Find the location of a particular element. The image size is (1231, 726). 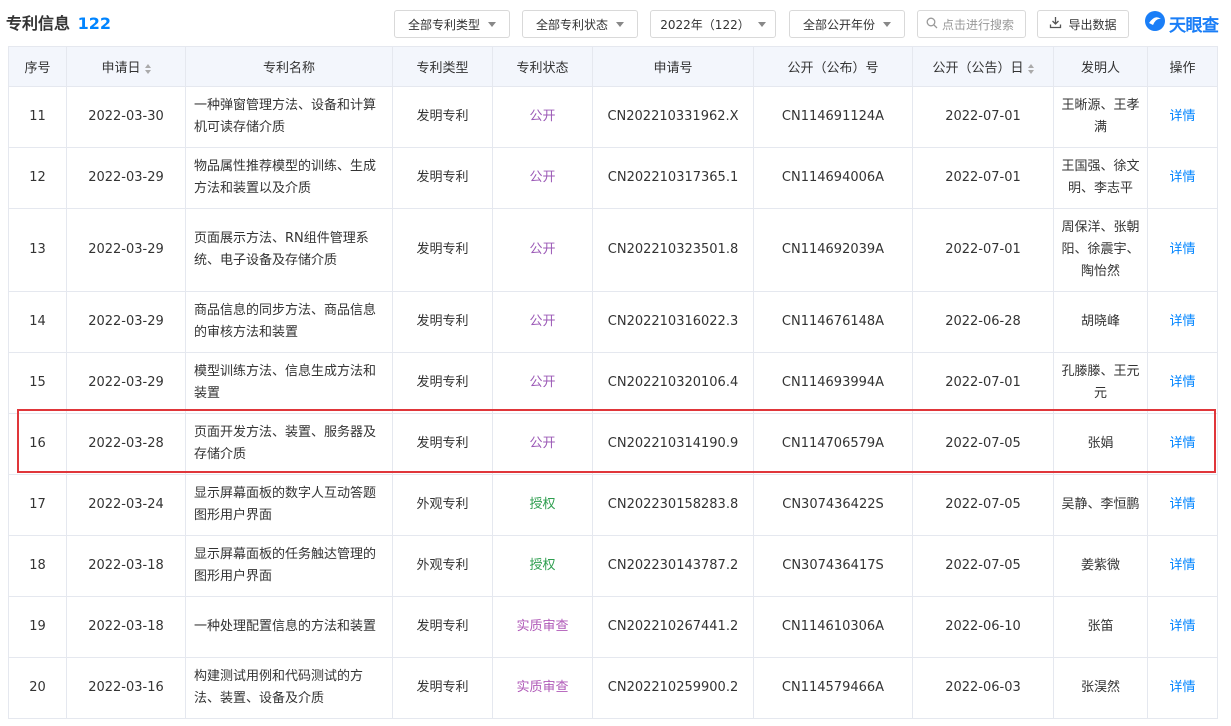

cell-app-no: CN202230158283.8 is located at coordinates (673, 504).